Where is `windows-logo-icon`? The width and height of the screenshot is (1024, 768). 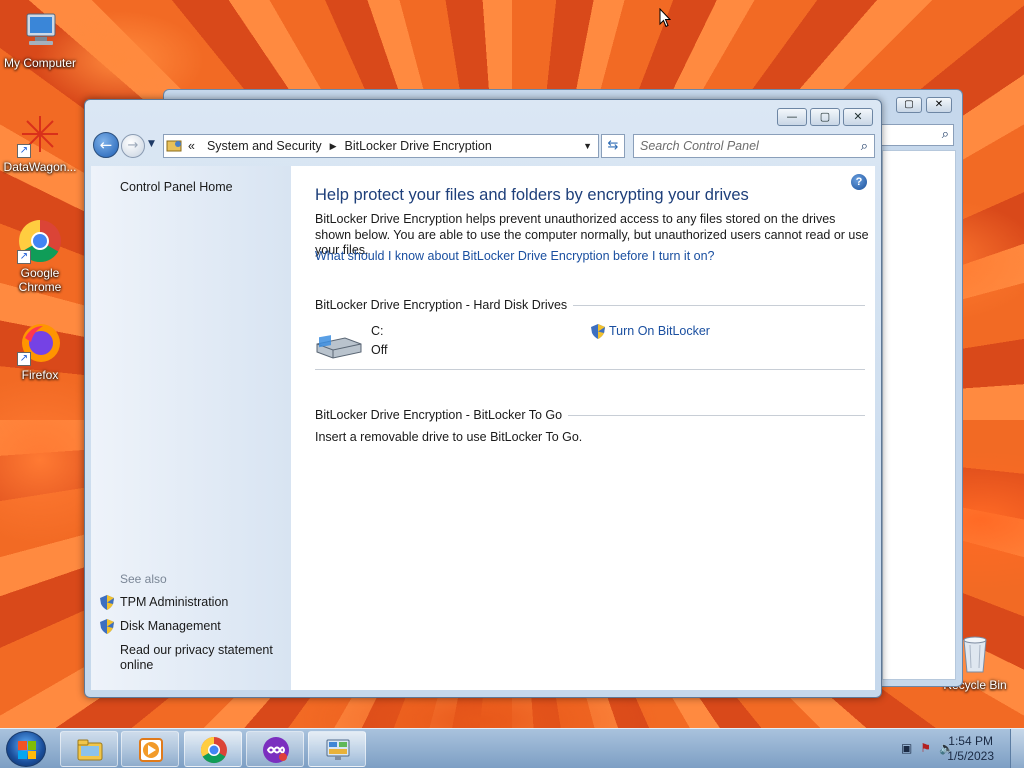 windows-logo-icon is located at coordinates (27, 750).